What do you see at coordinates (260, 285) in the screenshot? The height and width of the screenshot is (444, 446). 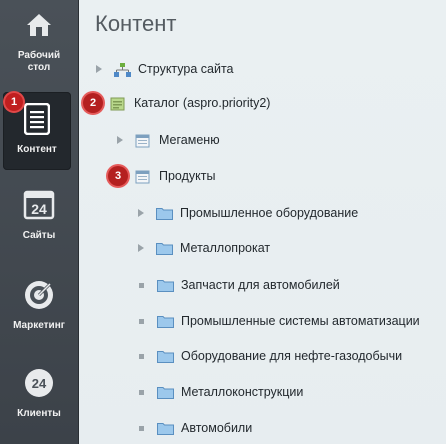 I see `tree-item-label: Запчасти для автомобилей` at bounding box center [260, 285].